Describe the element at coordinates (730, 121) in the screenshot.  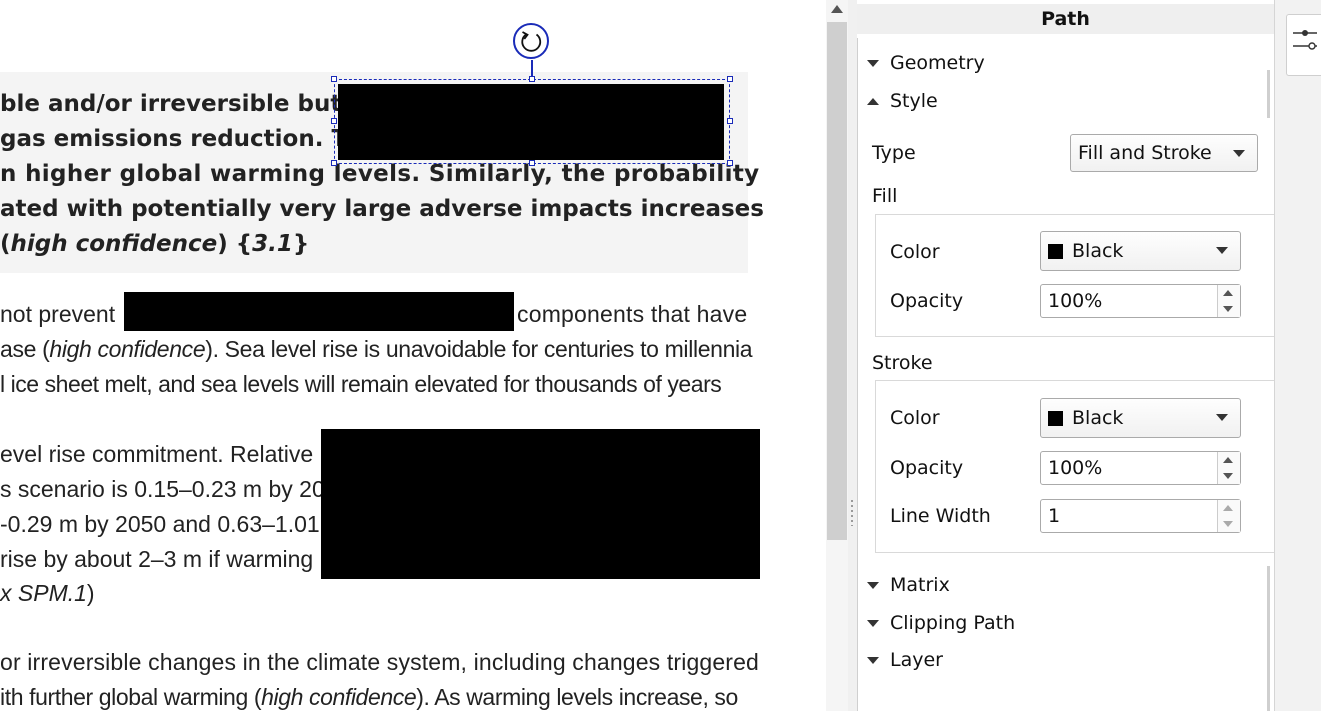
I see `resize-handle-e` at that location.